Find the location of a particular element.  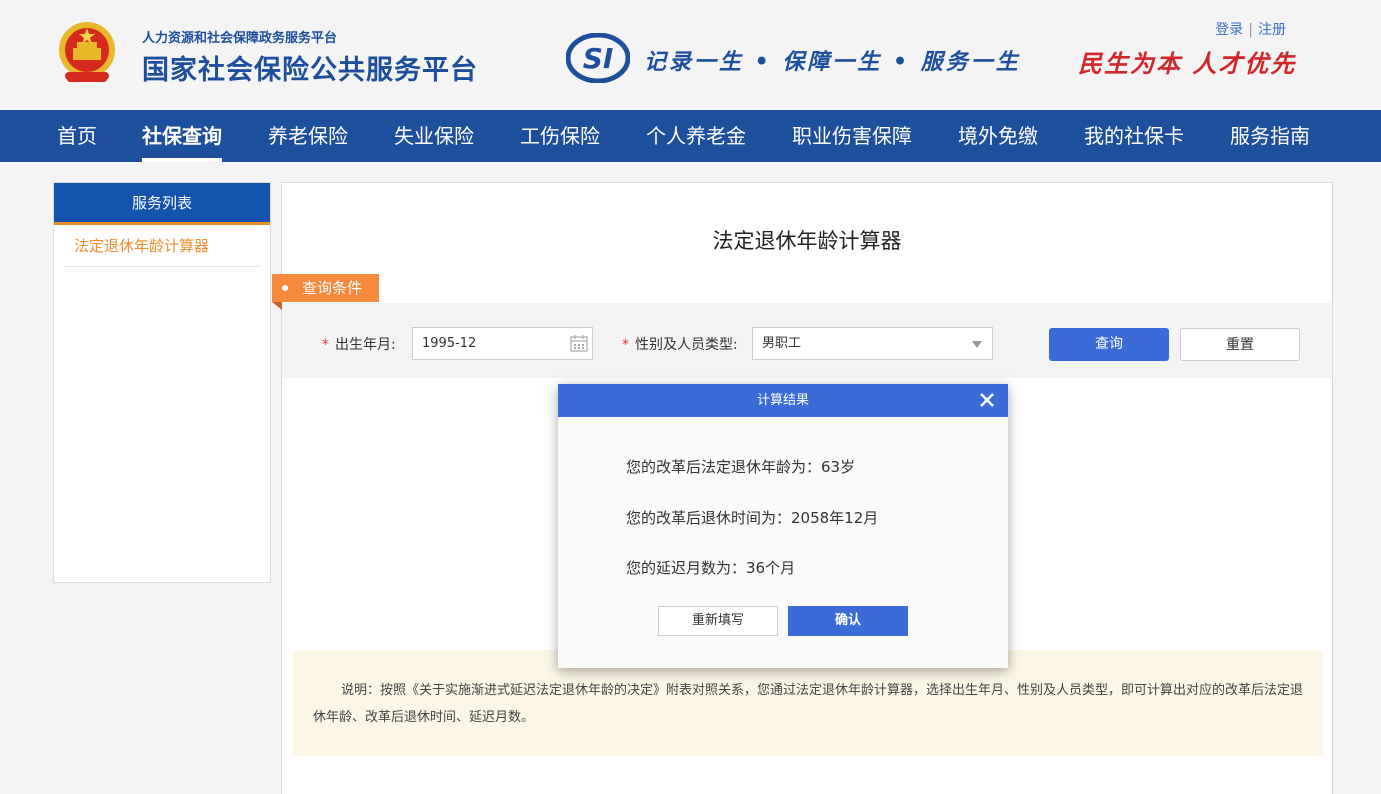

query-condition-tag: 查询条件 is located at coordinates (325, 292).